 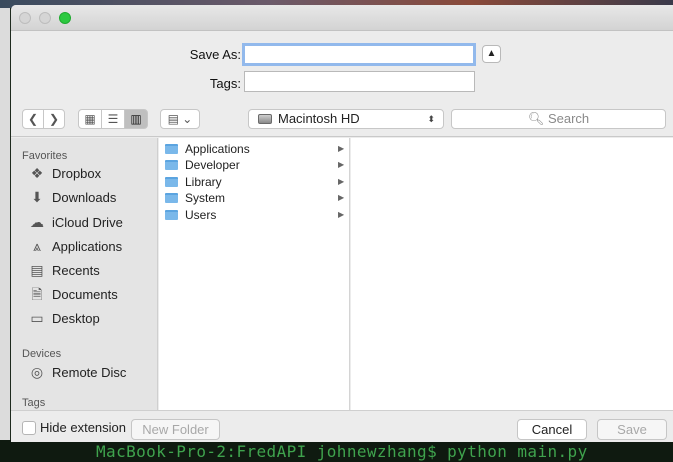 I want to click on list-item: Developer ▶, so click(x=254, y=165).